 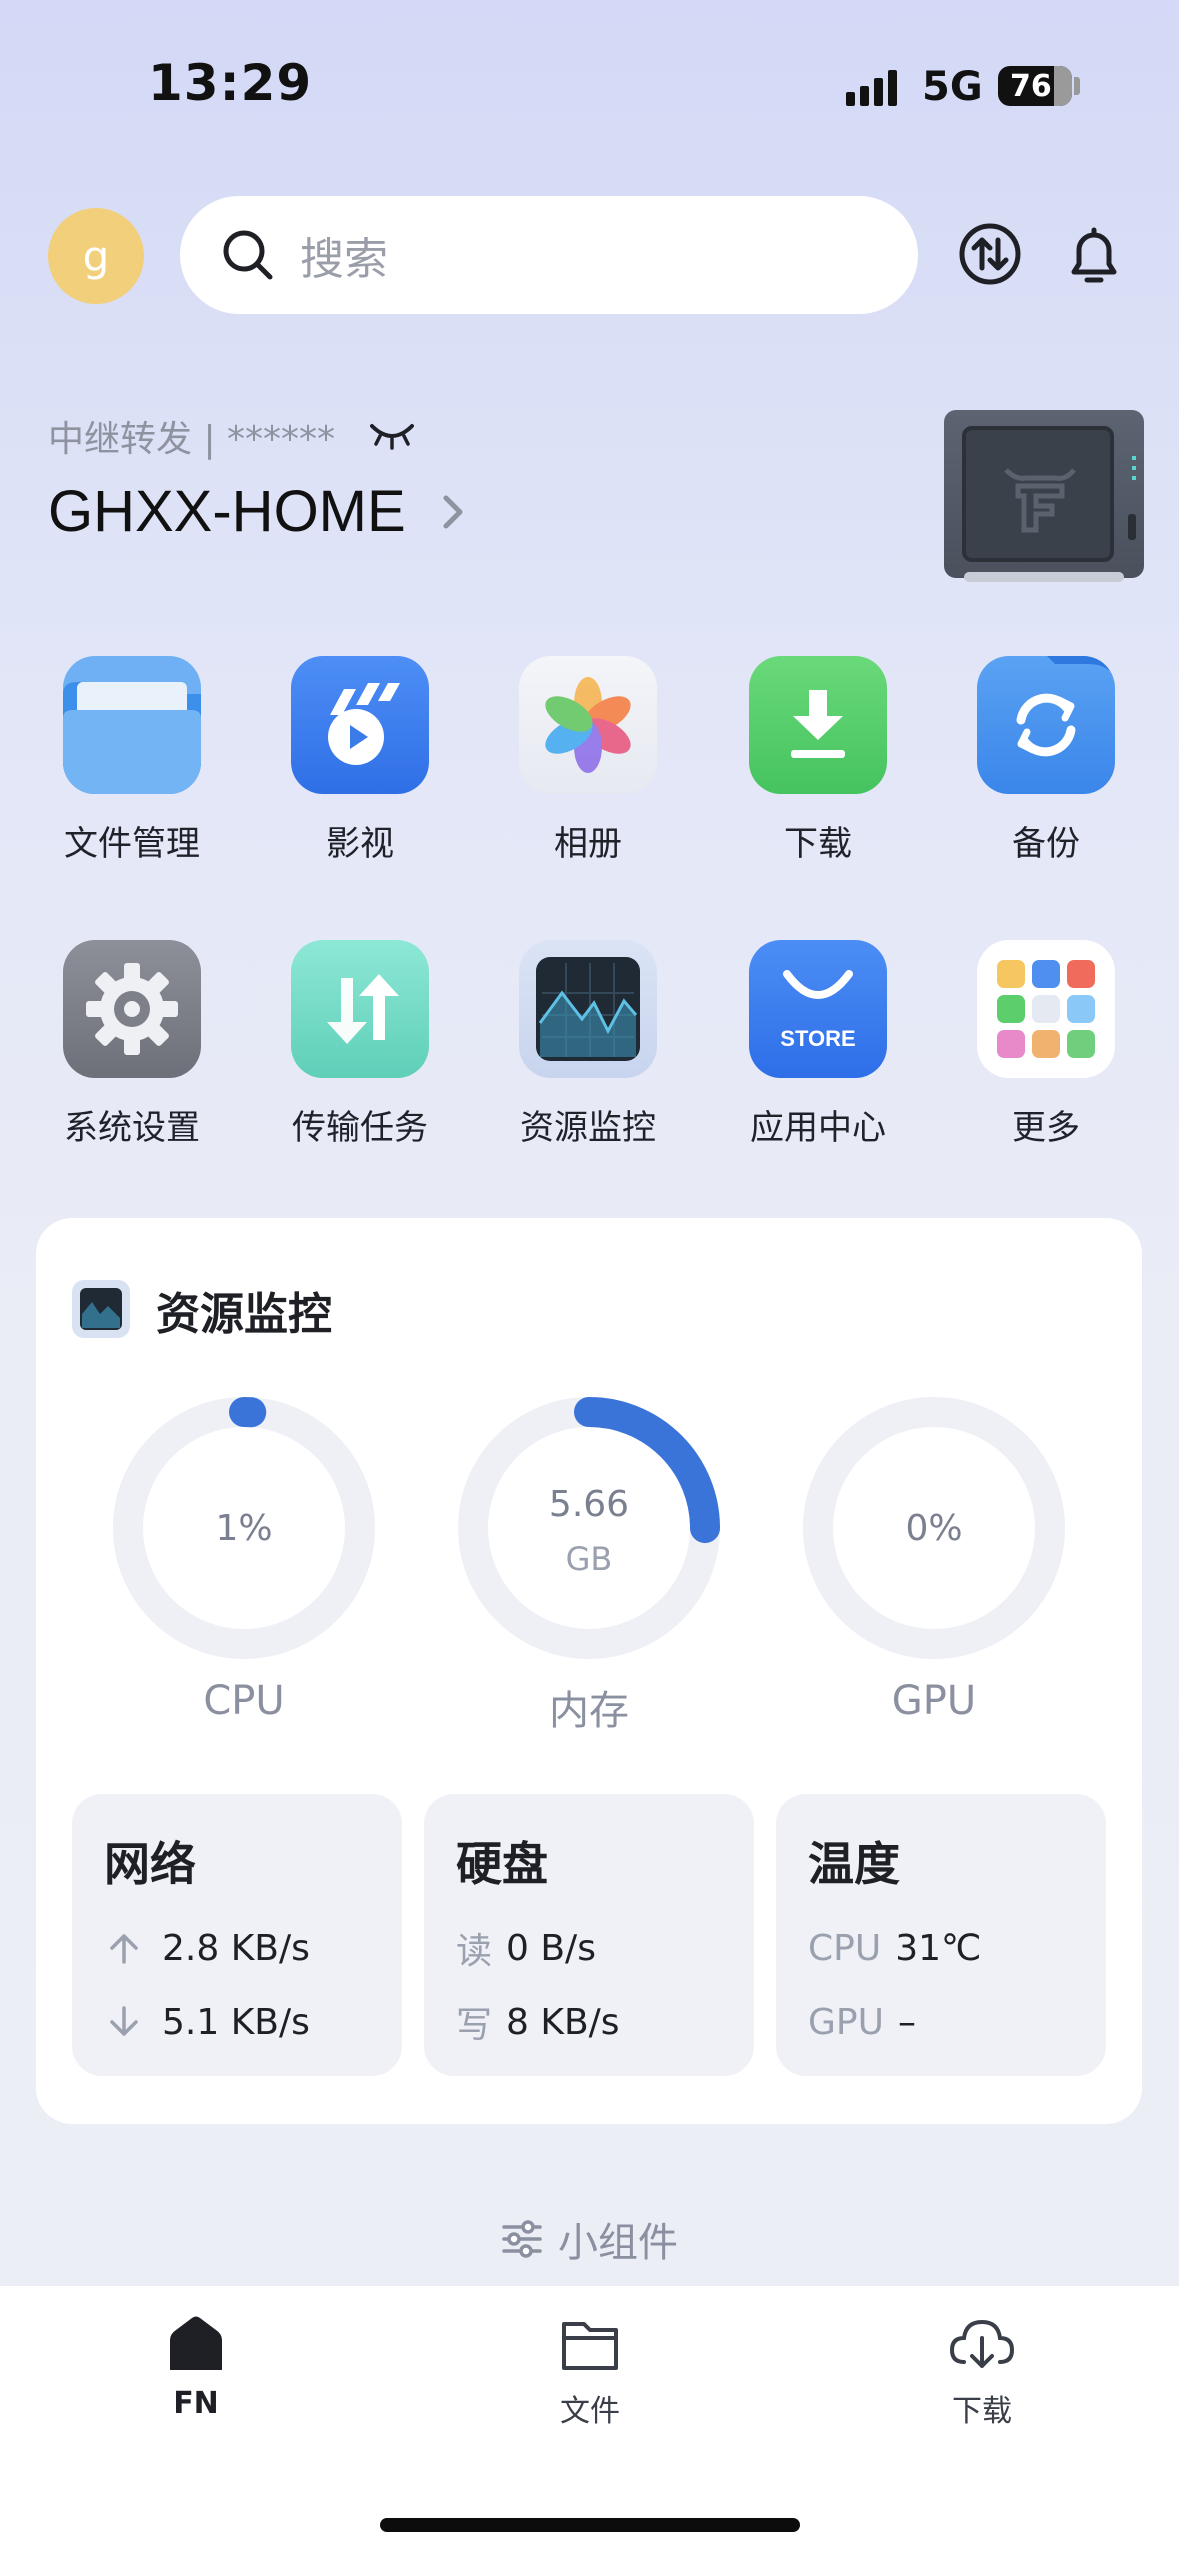 I want to click on monitor-mini-icon, so click(x=101, y=1309).